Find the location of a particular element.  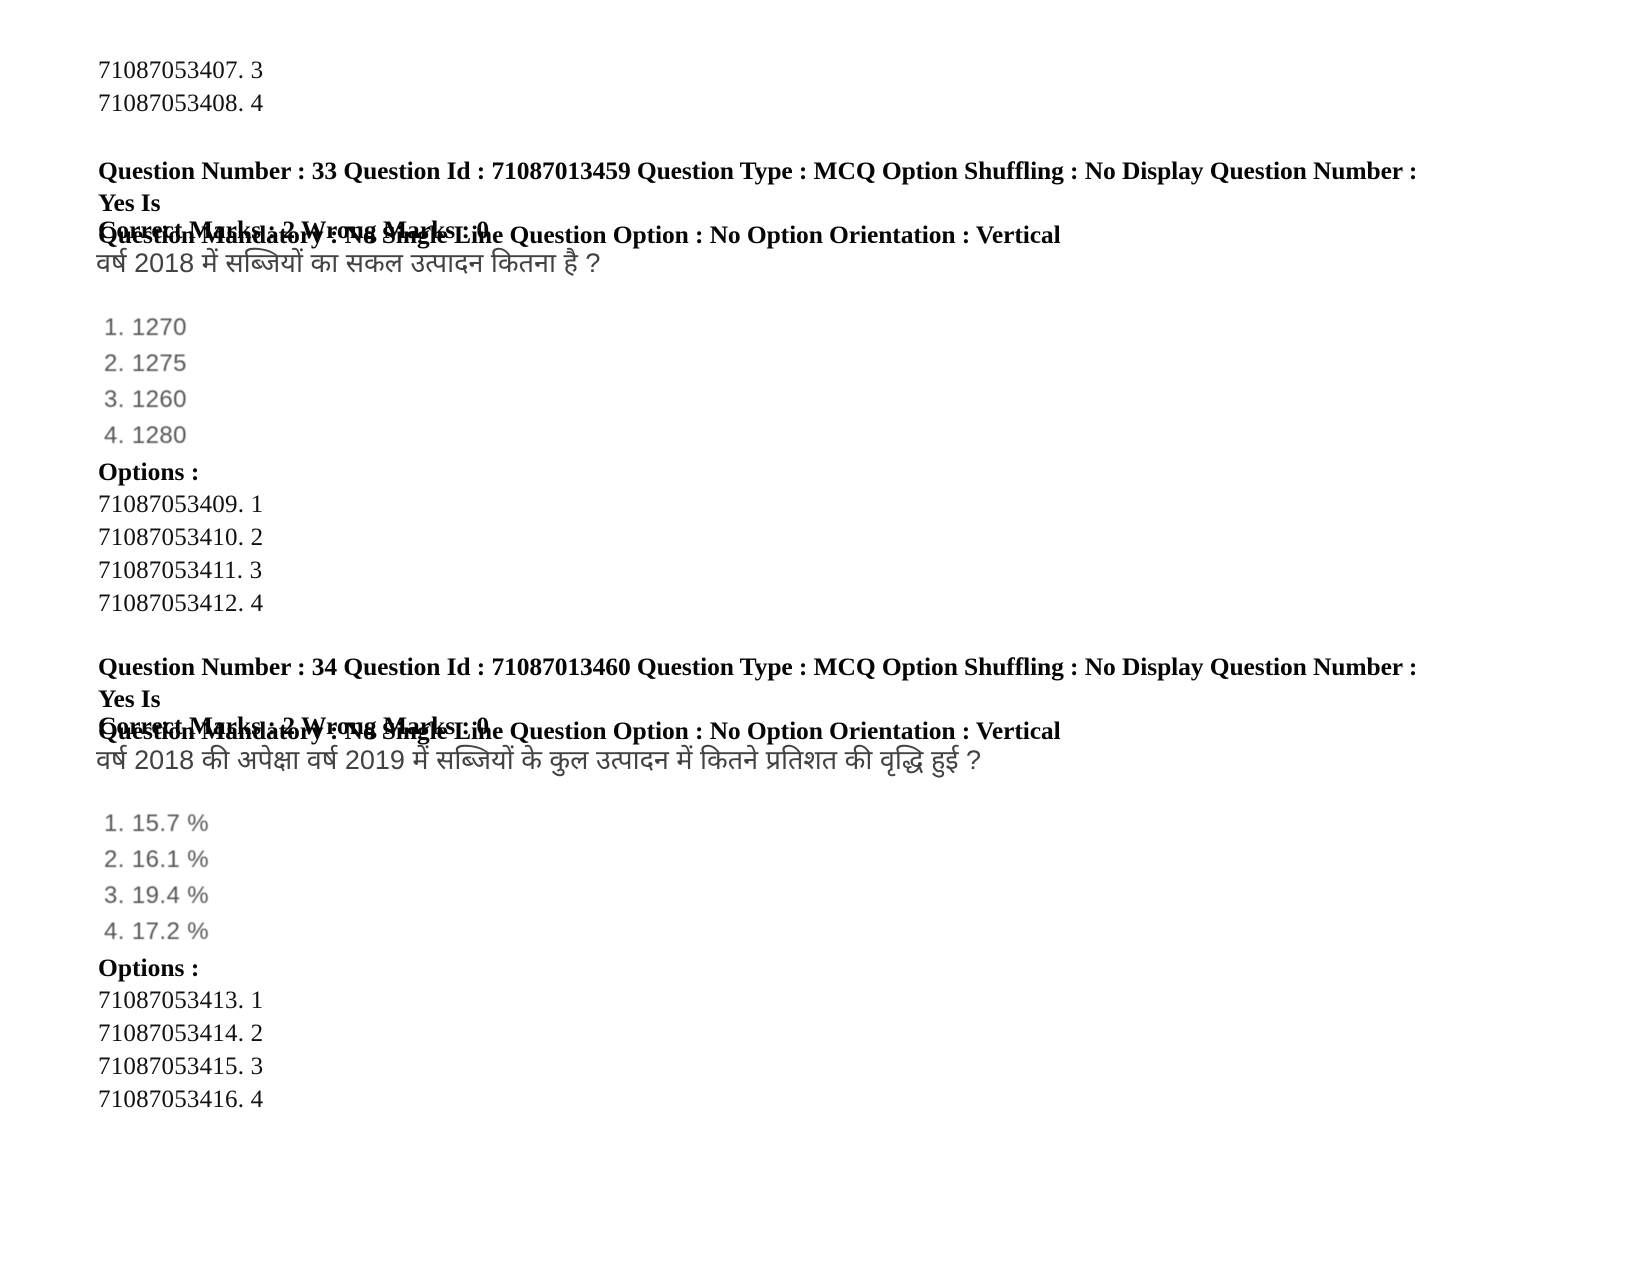

question-34-marks-line: Correct Marks : 2 Wrong Marks : 0 is located at coordinates (294, 725).